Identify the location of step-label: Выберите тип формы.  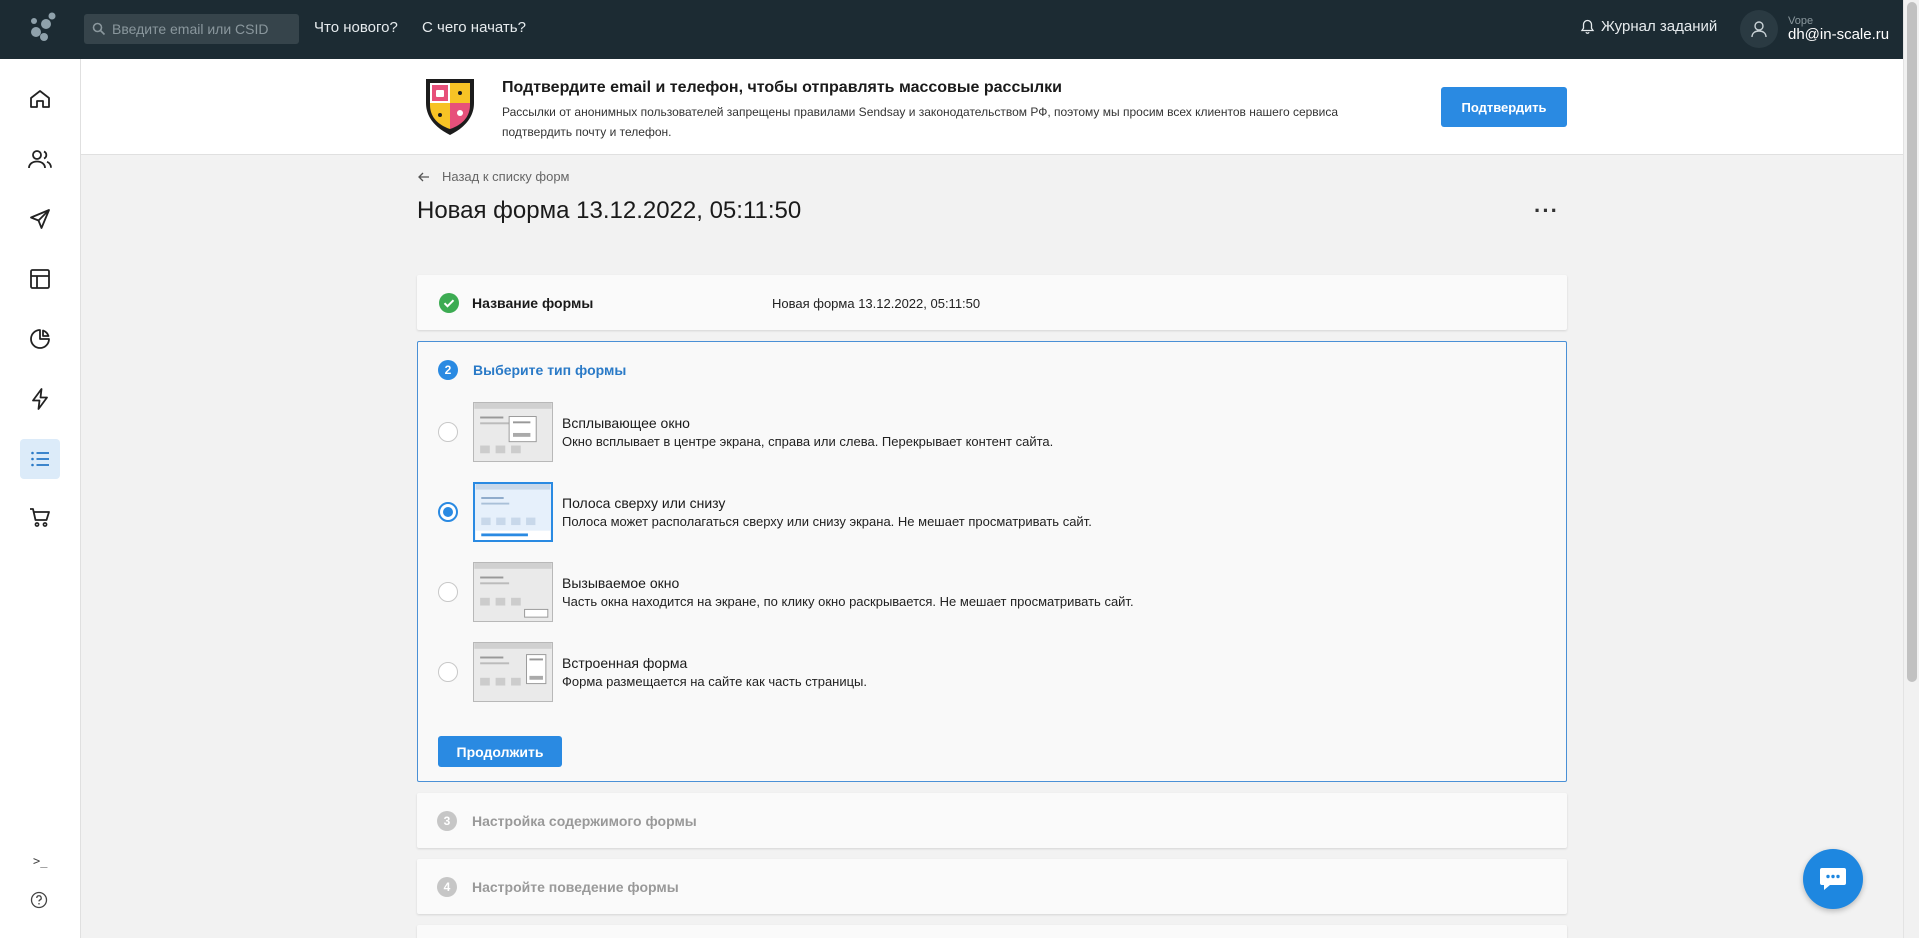
(550, 370).